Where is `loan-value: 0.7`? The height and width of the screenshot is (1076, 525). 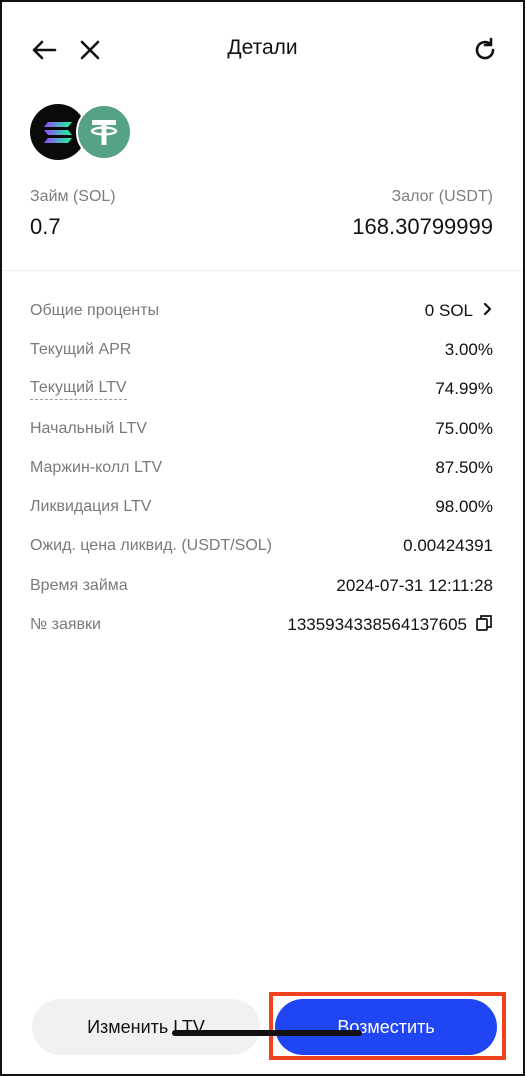 loan-value: 0.7 is located at coordinates (45, 226).